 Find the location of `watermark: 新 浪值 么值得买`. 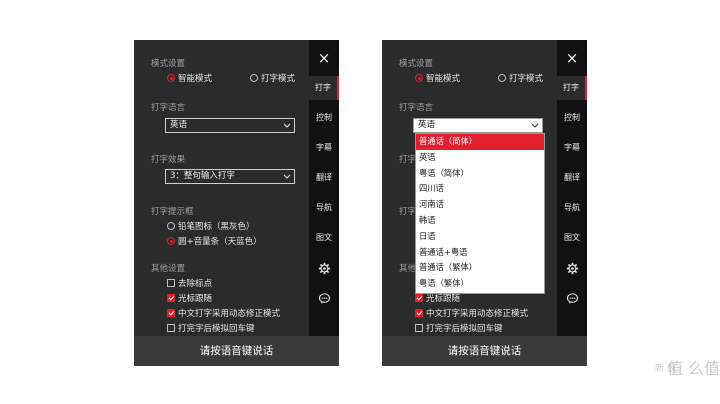

watermark: 新 浪值 么值得买 is located at coordinates (687, 367).